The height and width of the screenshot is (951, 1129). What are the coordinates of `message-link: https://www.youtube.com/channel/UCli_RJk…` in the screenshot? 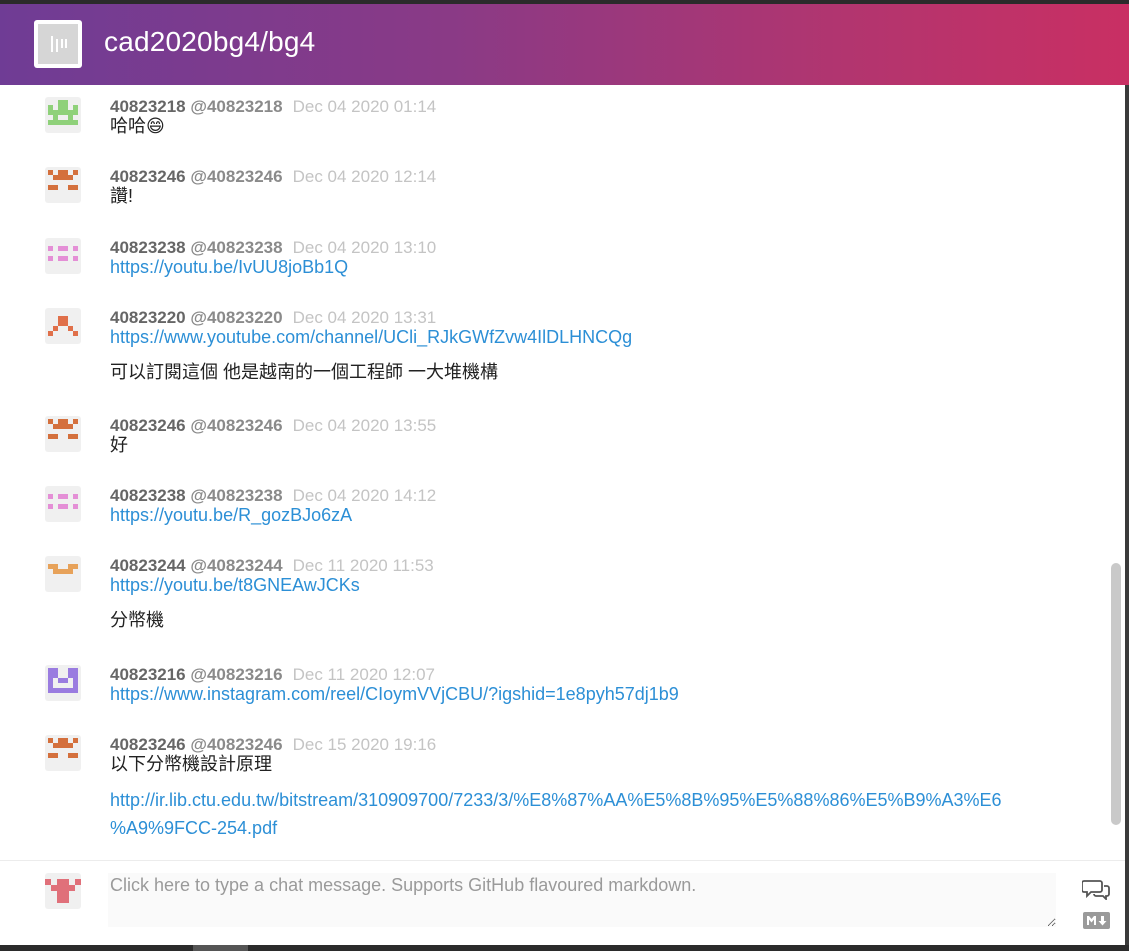 It's located at (371, 337).